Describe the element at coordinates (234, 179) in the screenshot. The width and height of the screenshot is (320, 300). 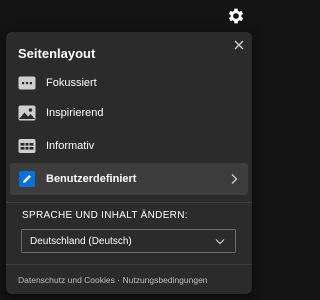
I see `chevron-right-icon` at that location.